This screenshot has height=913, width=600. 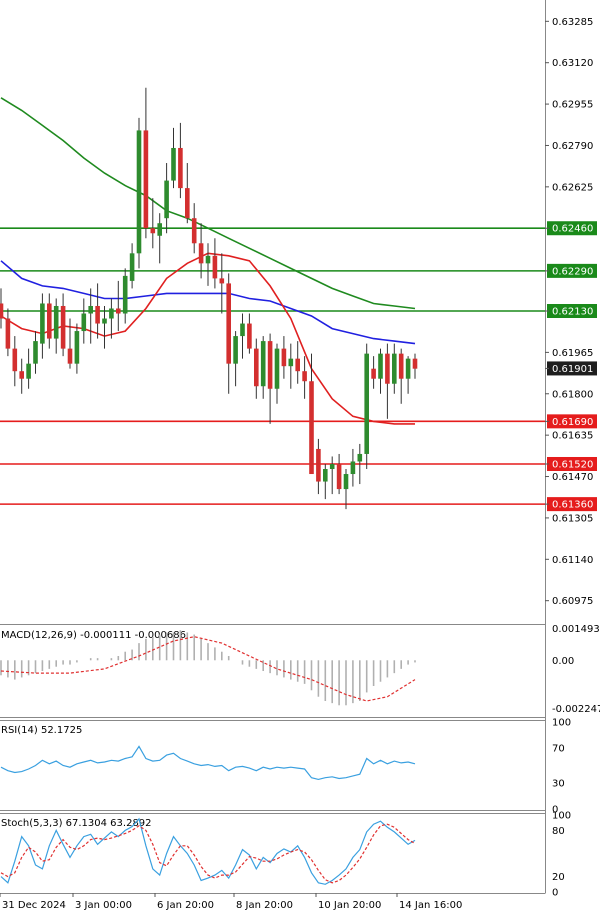 I want to click on macd-label: MACD(12,26,9) -0.000111 -0.000686, so click(x=93, y=635).